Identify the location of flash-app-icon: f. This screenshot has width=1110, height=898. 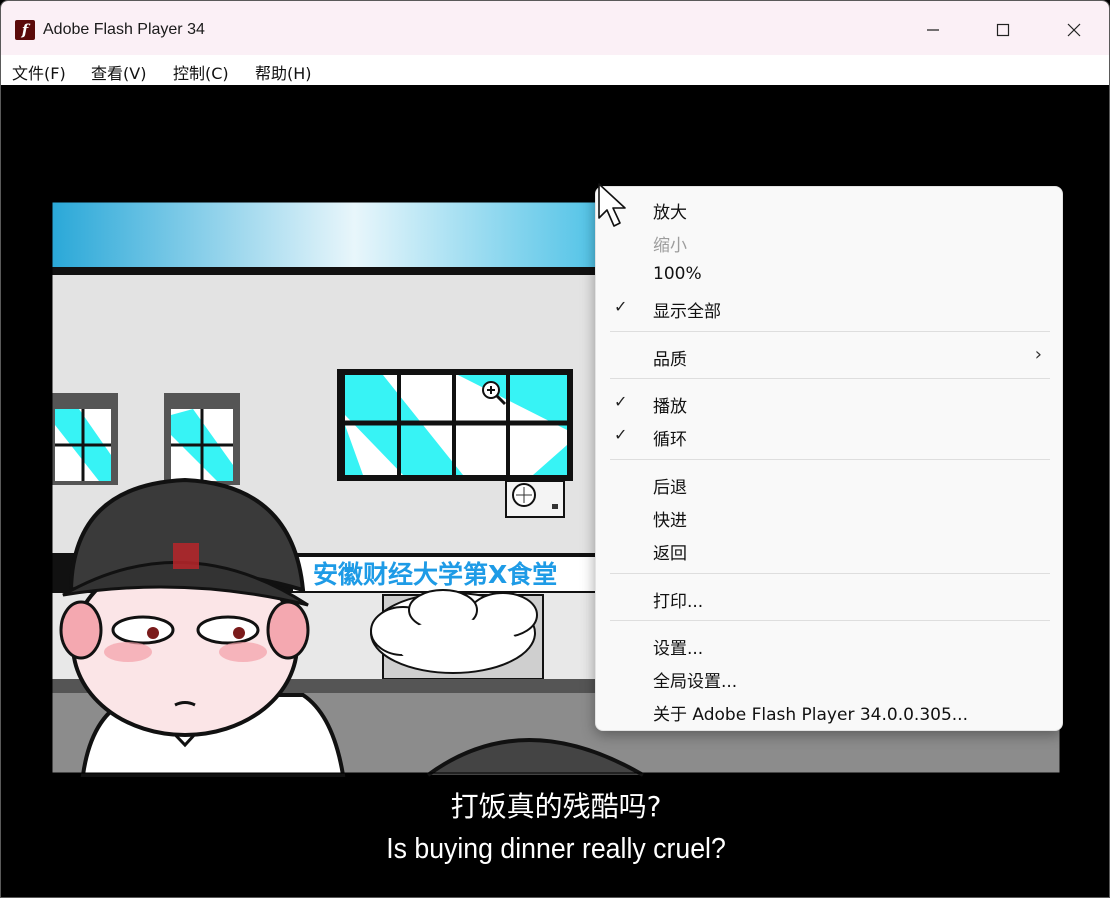
(25, 30).